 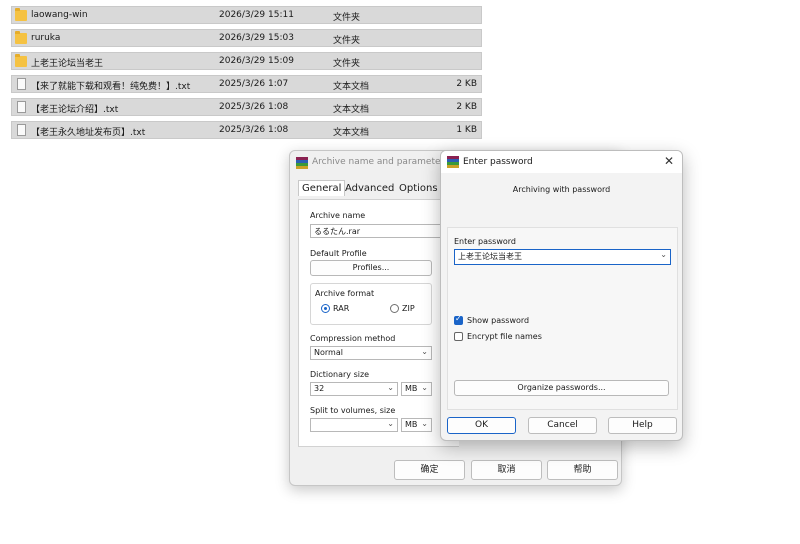 What do you see at coordinates (466, 130) in the screenshot?
I see `file-size: 1 KB` at bounding box center [466, 130].